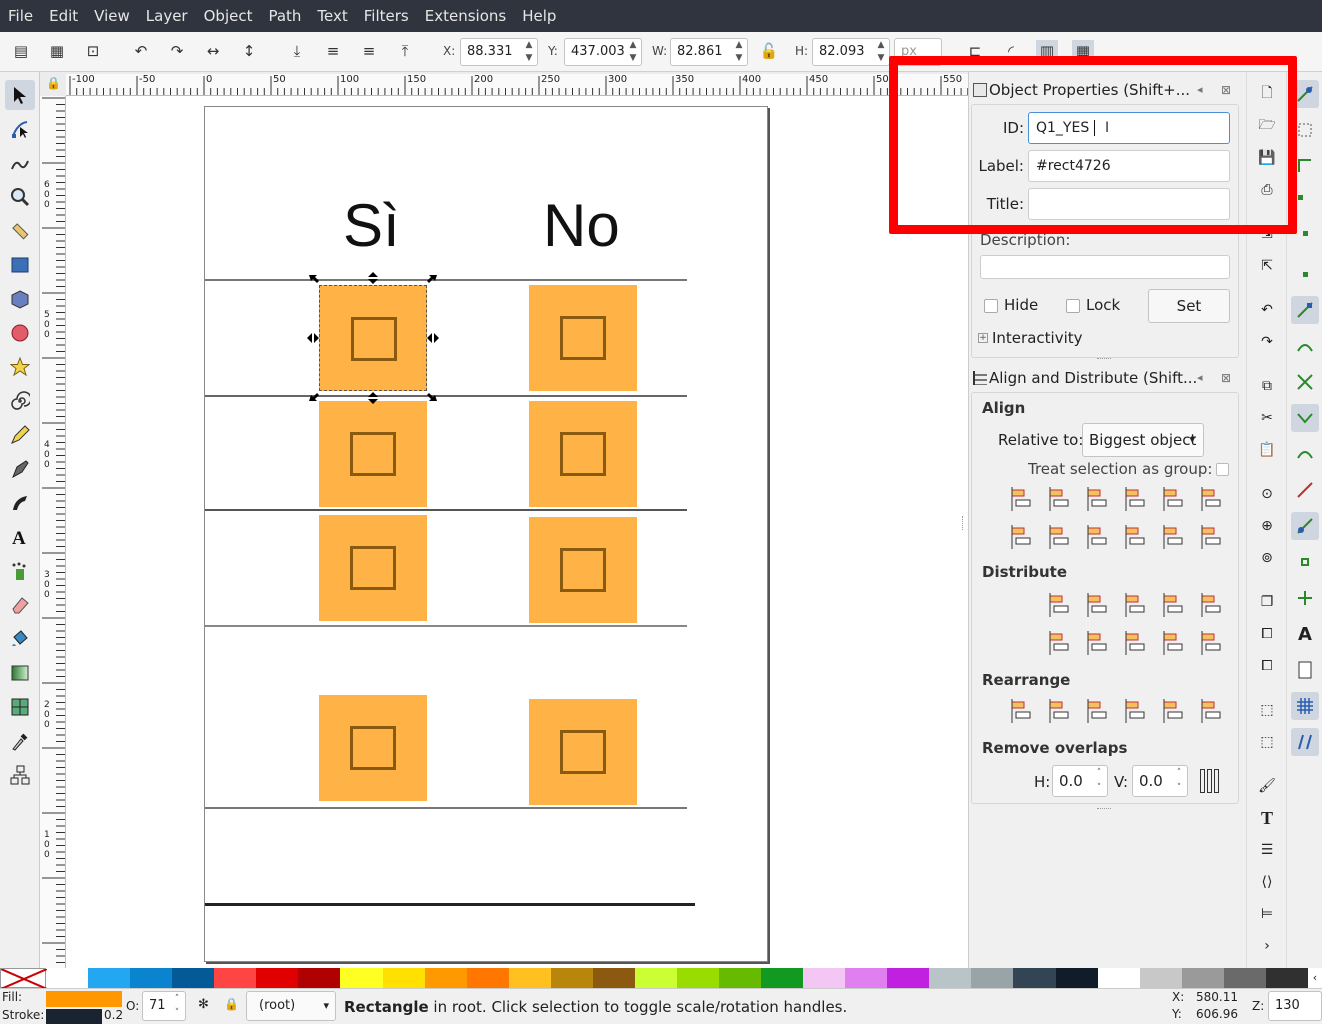  I want to click on ungroup-icon: ⬚, so click(1267, 742).